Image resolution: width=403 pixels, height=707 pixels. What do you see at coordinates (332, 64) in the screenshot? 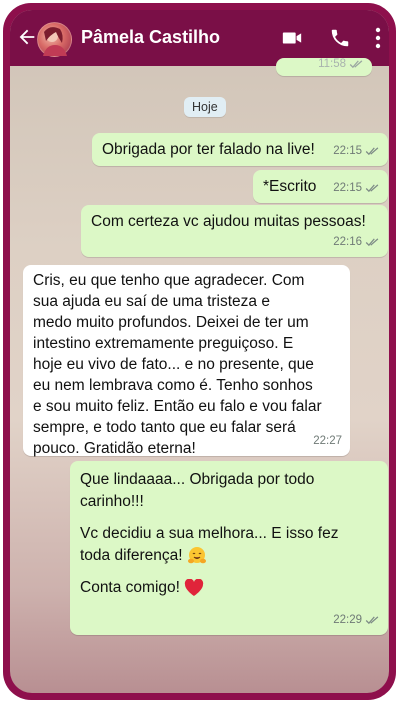
I see `message-time: 11:58` at bounding box center [332, 64].